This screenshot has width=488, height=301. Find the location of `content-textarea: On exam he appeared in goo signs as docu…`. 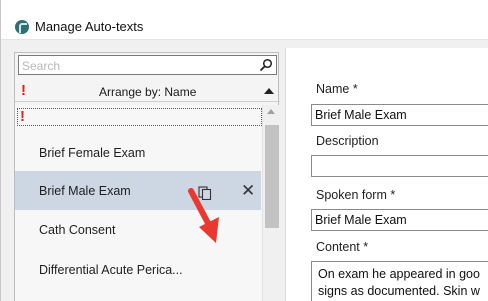

content-textarea: On exam he appeared in goo signs as docu… is located at coordinates (399, 281).